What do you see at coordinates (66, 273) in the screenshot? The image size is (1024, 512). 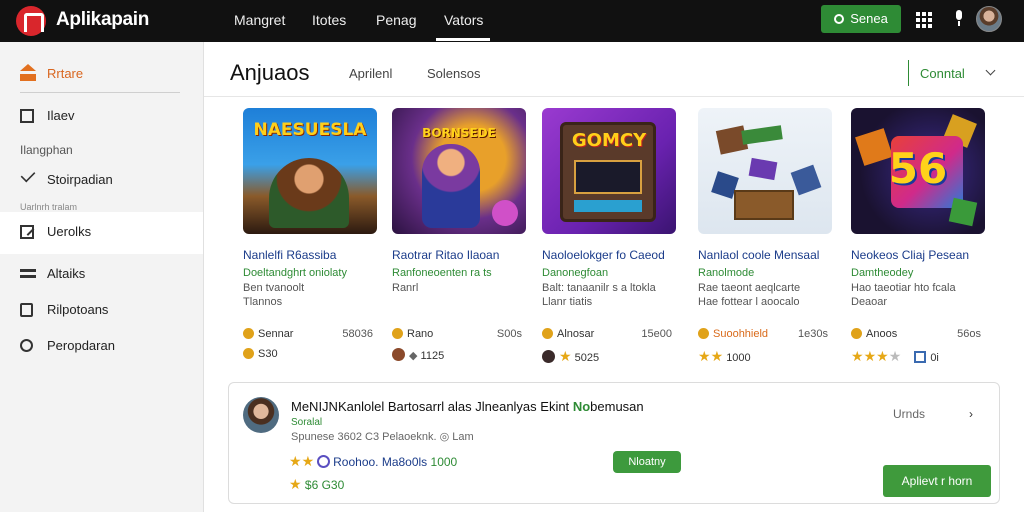 I see `sidebar-item-label: Altaiks` at bounding box center [66, 273].